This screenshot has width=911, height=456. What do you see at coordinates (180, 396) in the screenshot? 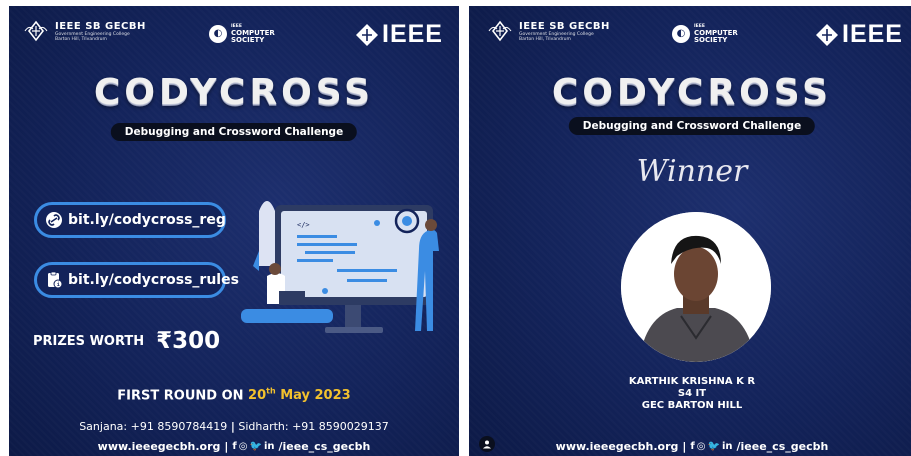
I see `round-prefix: FIRST ROUND ON` at bounding box center [180, 396].